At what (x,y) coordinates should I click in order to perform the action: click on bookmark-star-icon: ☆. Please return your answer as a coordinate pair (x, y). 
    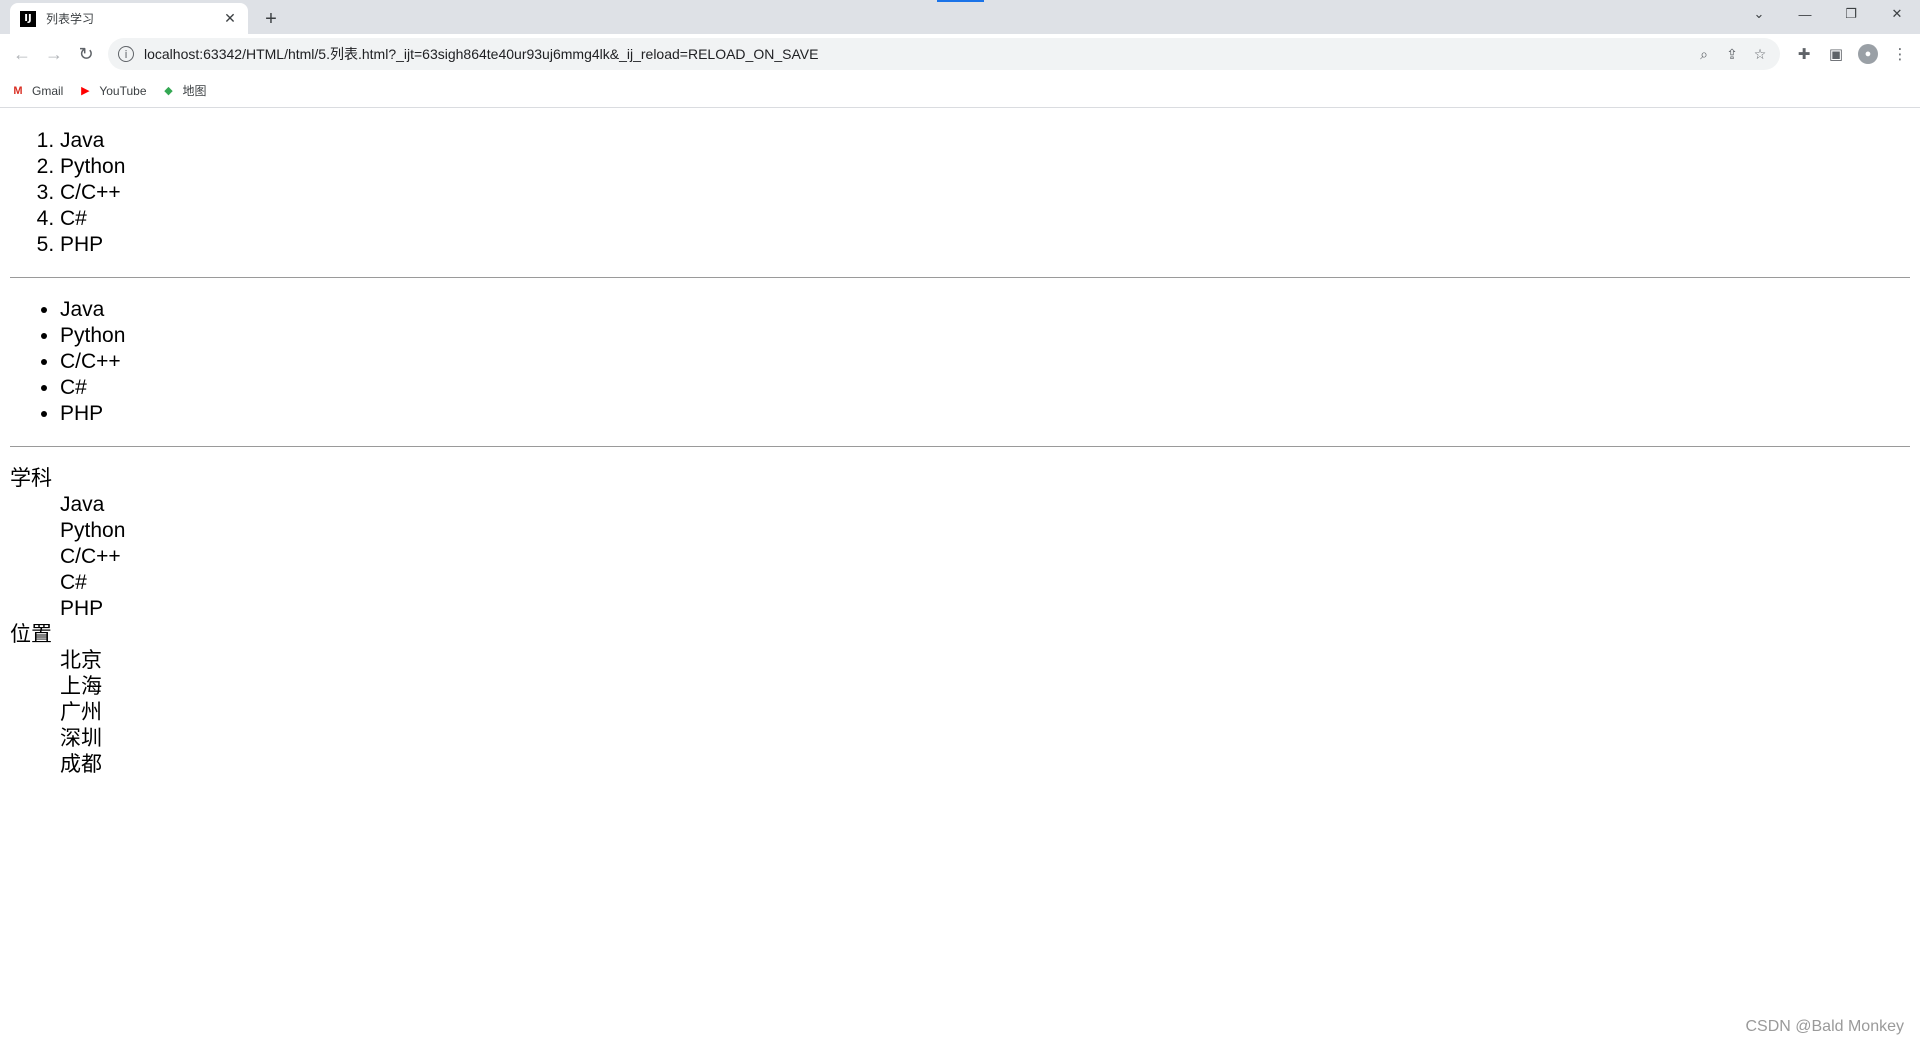
    Looking at the image, I should click on (1760, 54).